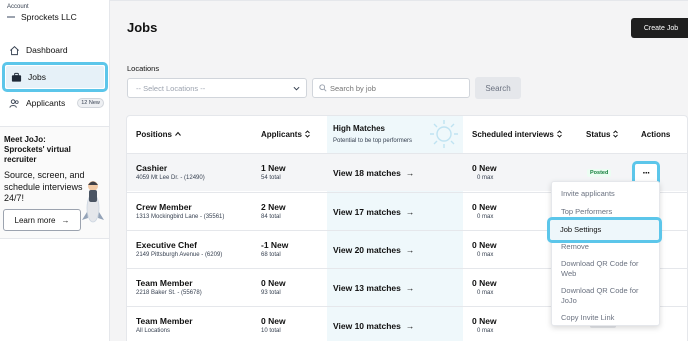 The width and height of the screenshot is (688, 341). What do you see at coordinates (607, 268) in the screenshot?
I see `menu-item-download-qr-web: Download QR Code for Web` at bounding box center [607, 268].